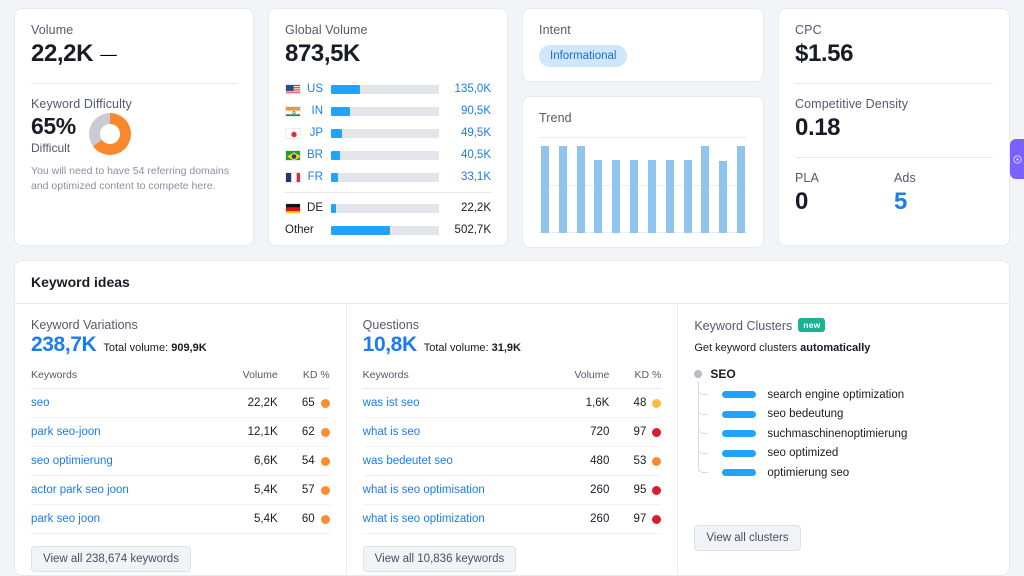 Image resolution: width=1024 pixels, height=576 pixels. Describe the element at coordinates (747, 538) in the screenshot. I see `view-all-clusters-button: View all clusters` at that location.